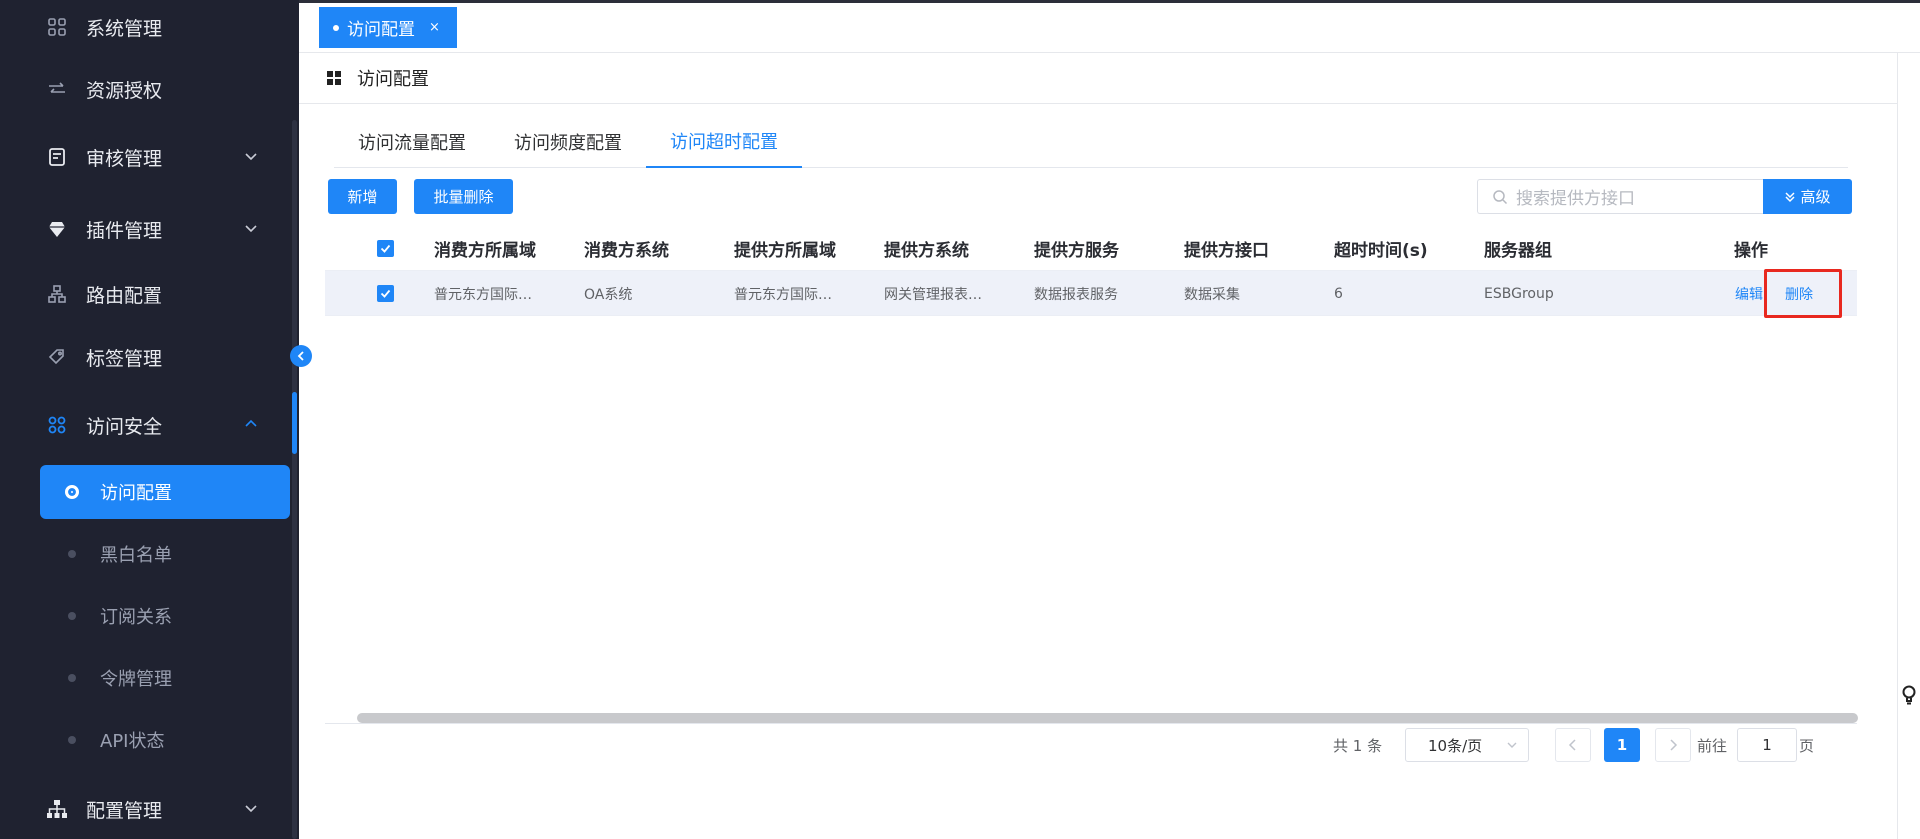 This screenshot has height=839, width=1920. I want to click on table-cell: 6, so click(1338, 293).